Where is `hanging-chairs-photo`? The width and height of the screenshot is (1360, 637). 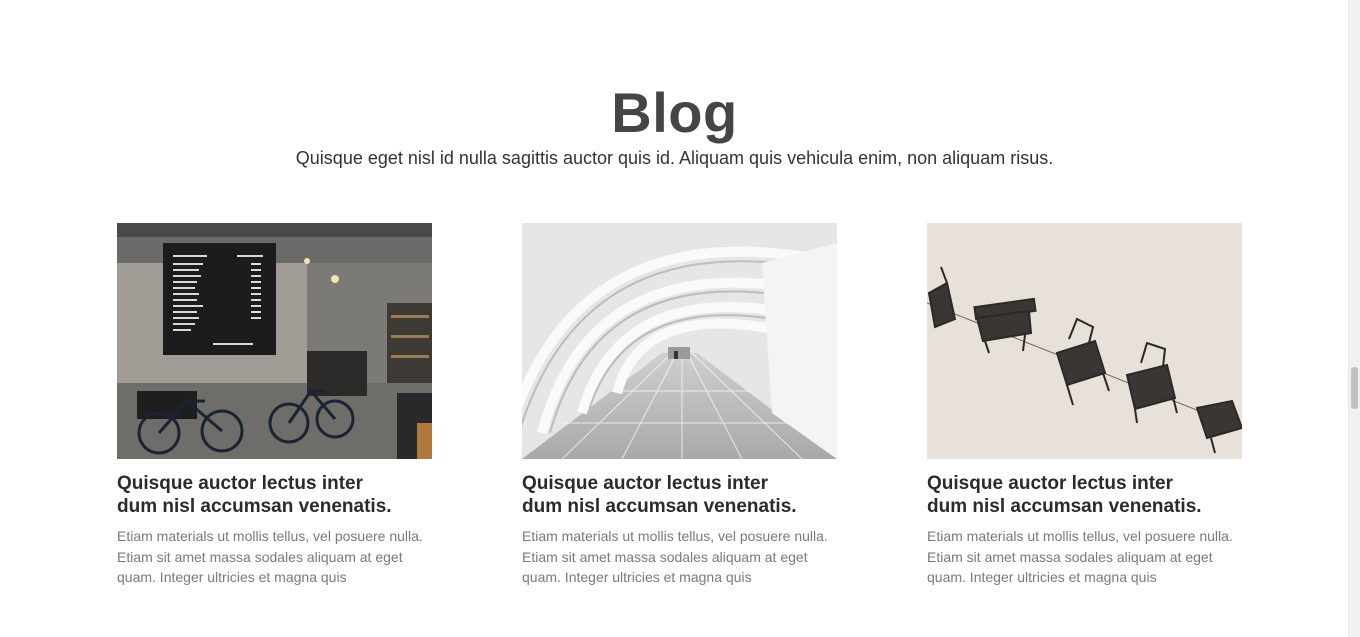
hanging-chairs-photo is located at coordinates (1084, 341).